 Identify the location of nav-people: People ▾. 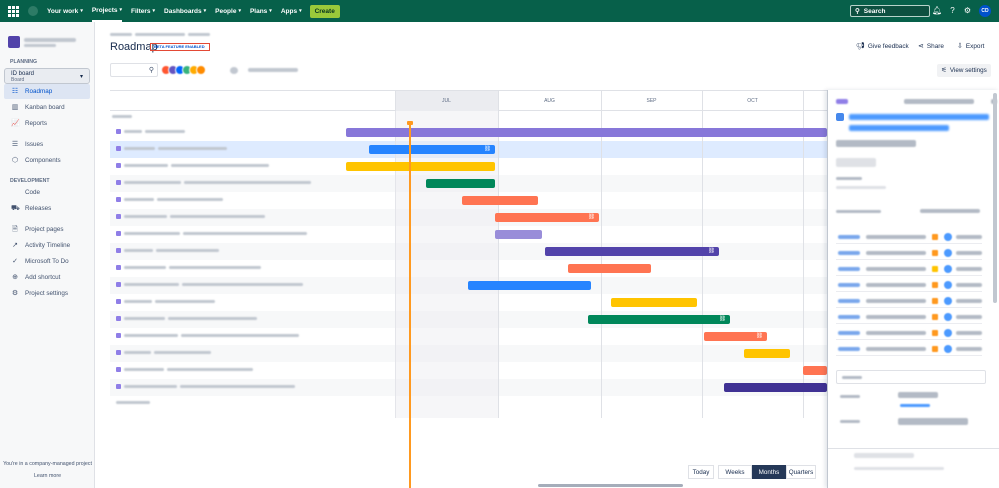
(228, 11).